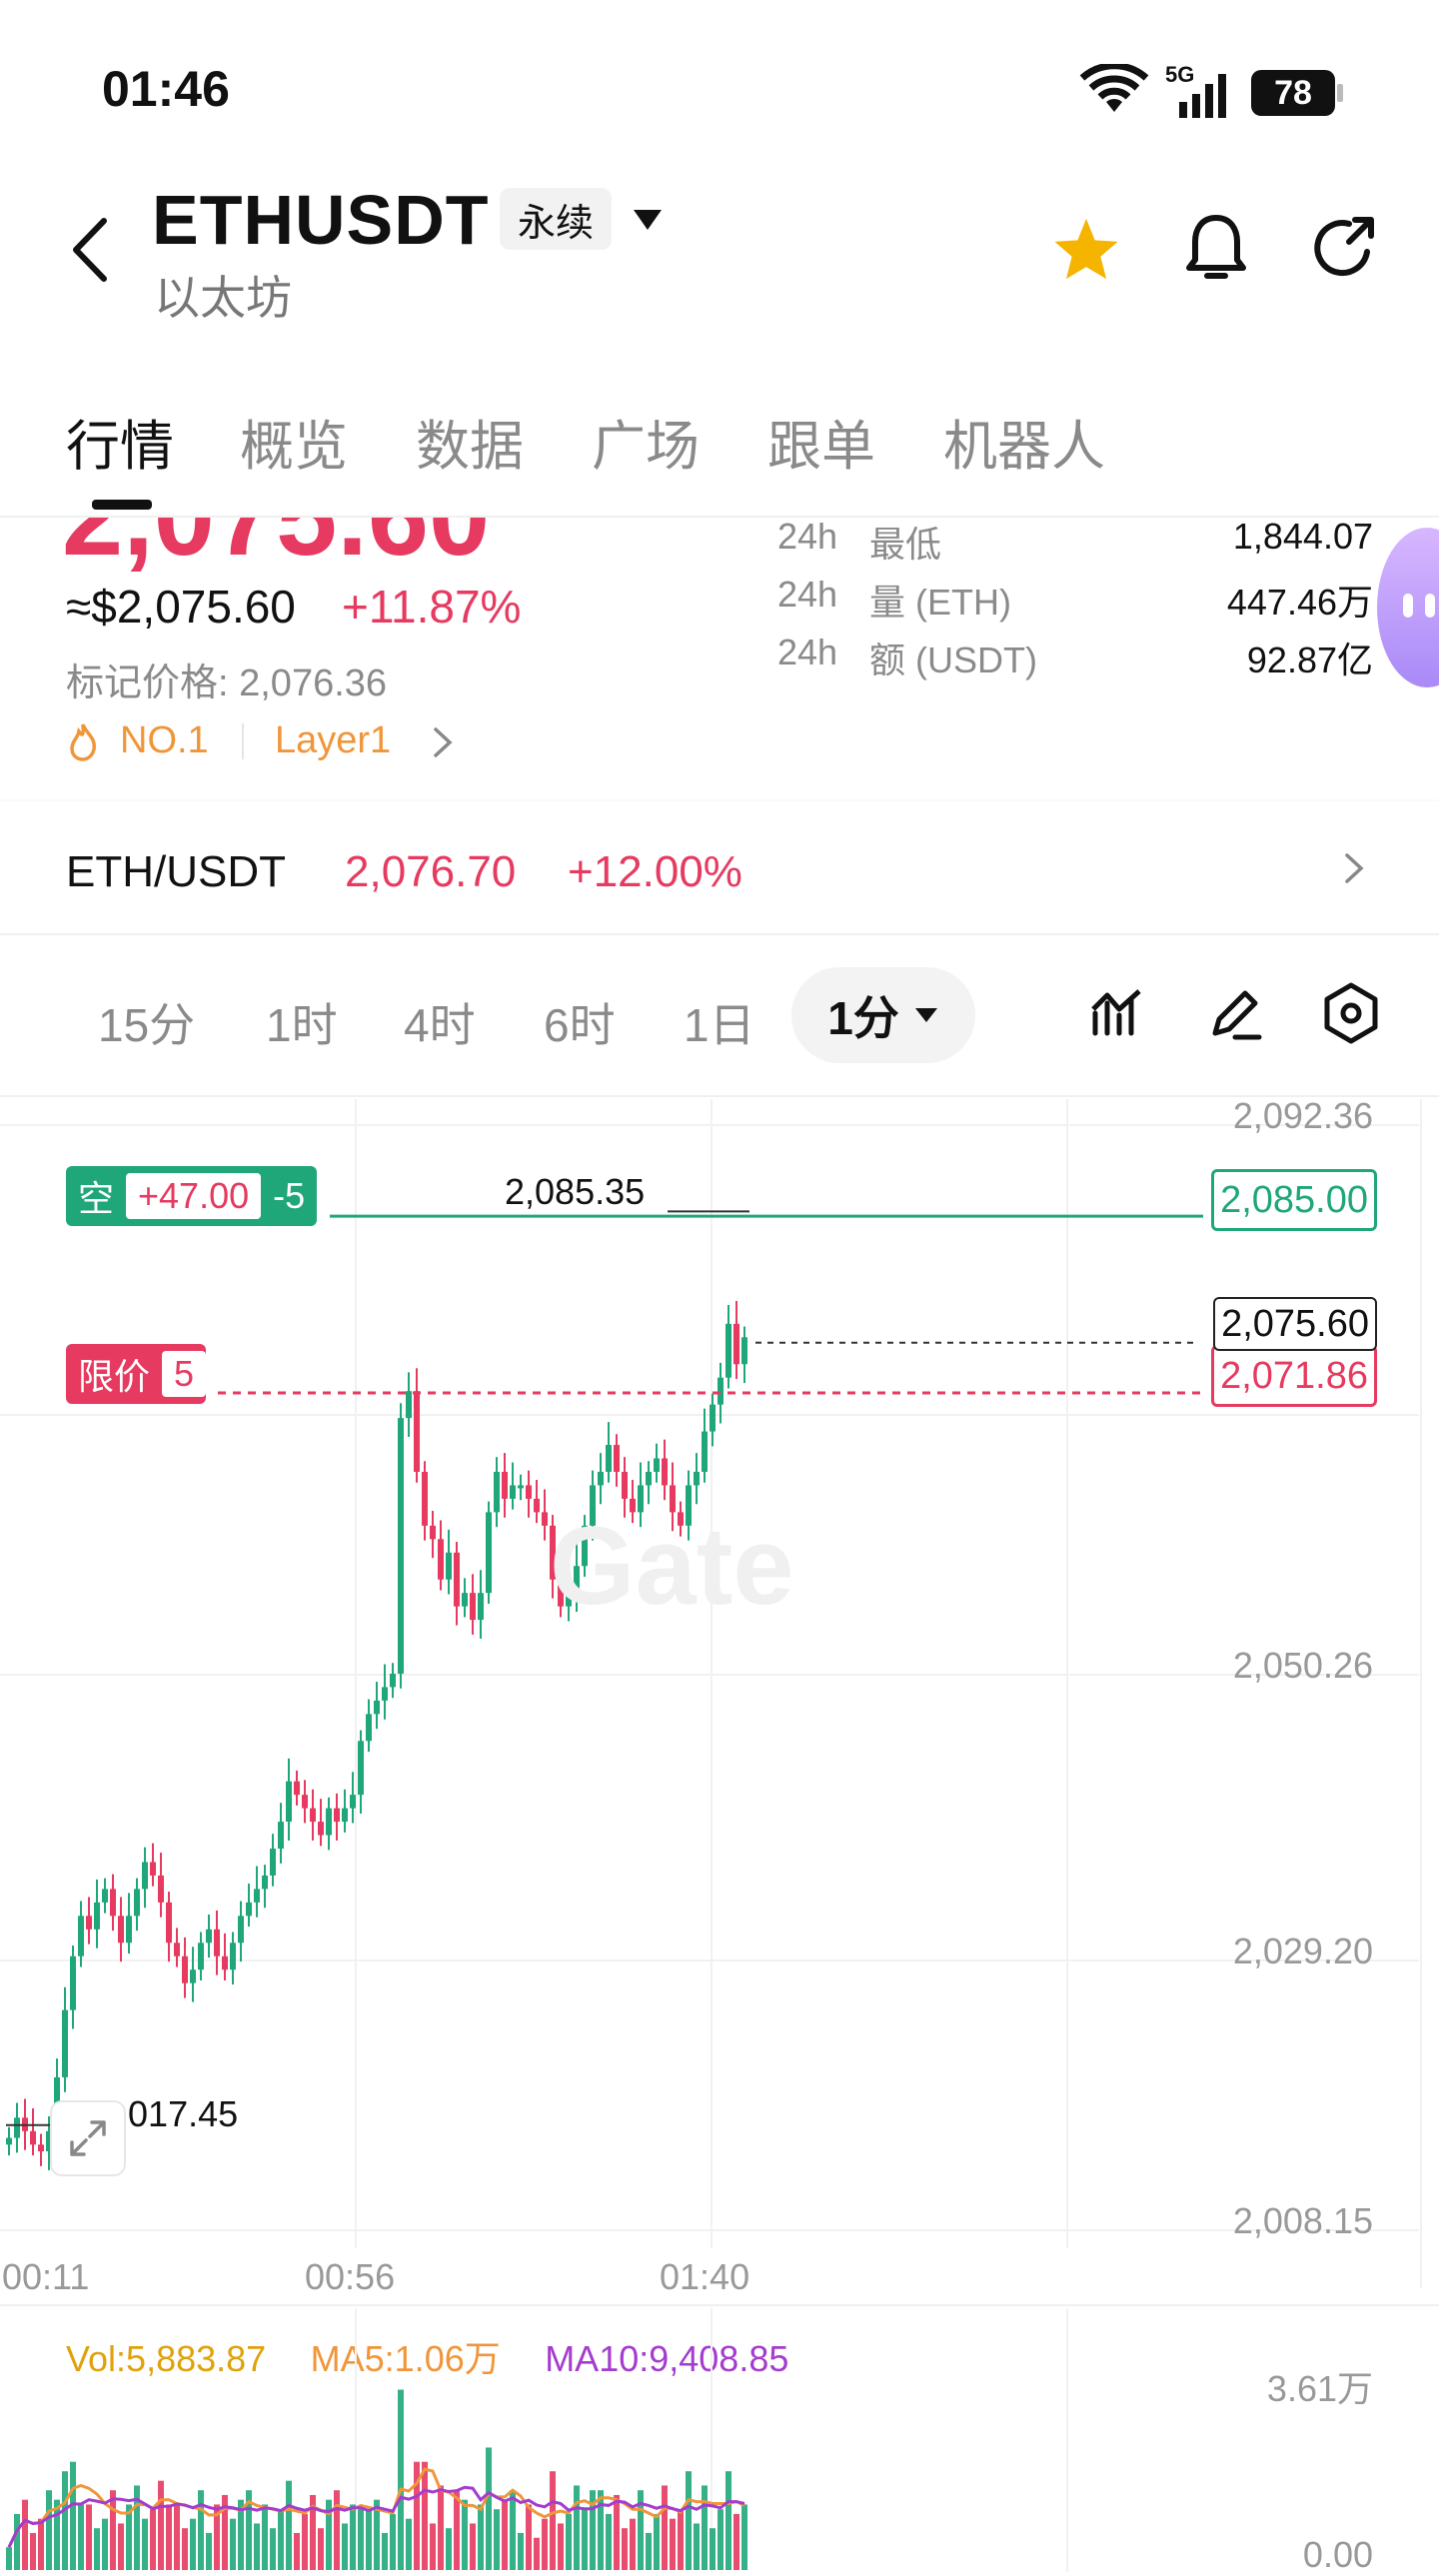 This screenshot has width=1439, height=2576. I want to click on indicator-icon, so click(1117, 1015).